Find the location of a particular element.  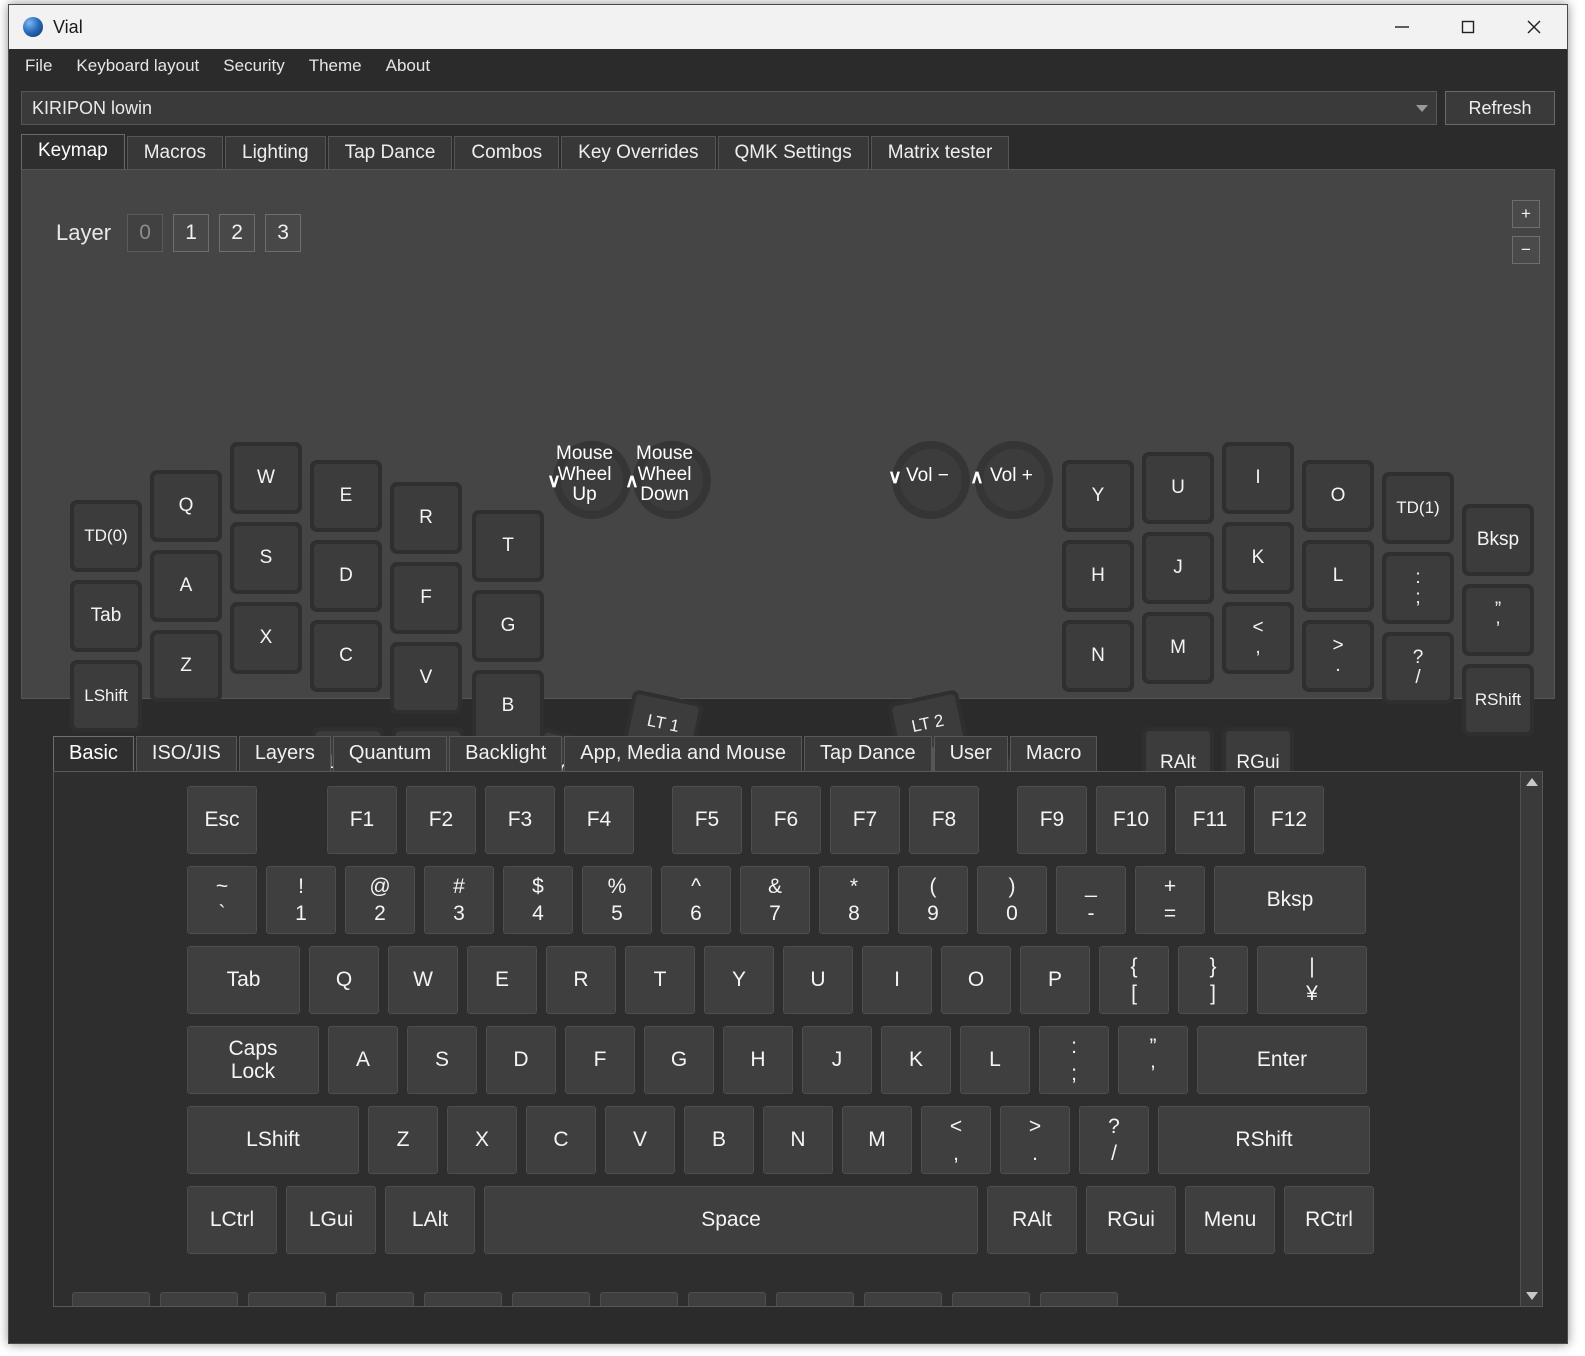

keycode-tab: Tab is located at coordinates (243, 980).